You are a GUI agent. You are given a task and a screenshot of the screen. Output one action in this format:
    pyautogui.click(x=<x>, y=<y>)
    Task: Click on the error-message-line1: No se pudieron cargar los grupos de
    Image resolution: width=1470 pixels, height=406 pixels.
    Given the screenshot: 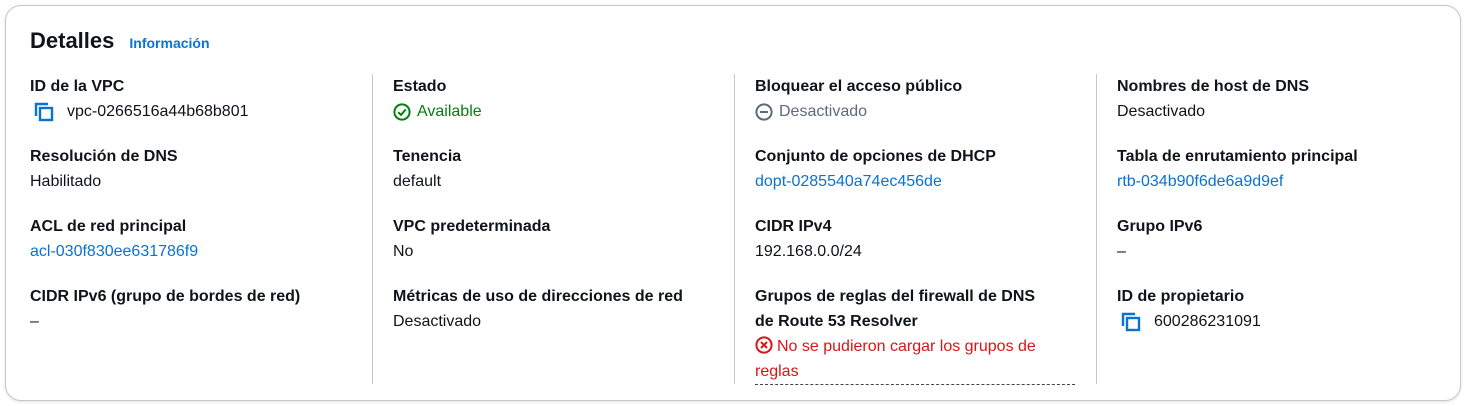 What is the action you would take?
    pyautogui.click(x=906, y=346)
    